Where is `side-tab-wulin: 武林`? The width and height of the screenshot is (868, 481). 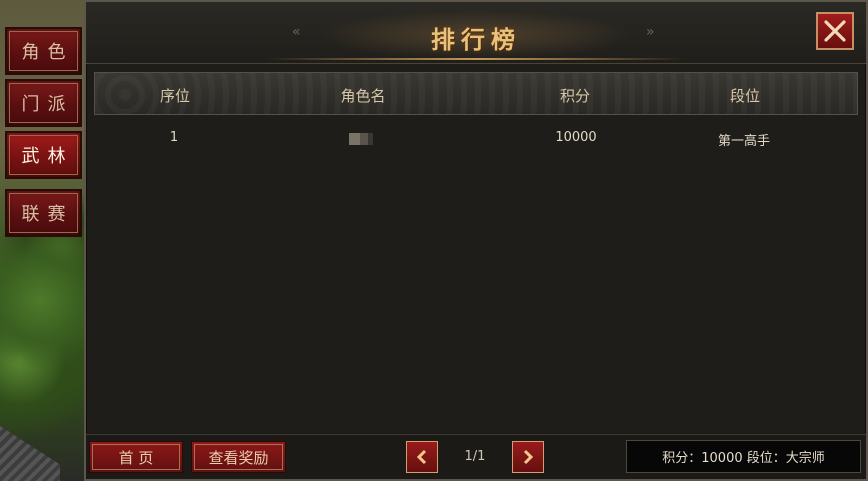 side-tab-wulin: 武林 is located at coordinates (43, 155).